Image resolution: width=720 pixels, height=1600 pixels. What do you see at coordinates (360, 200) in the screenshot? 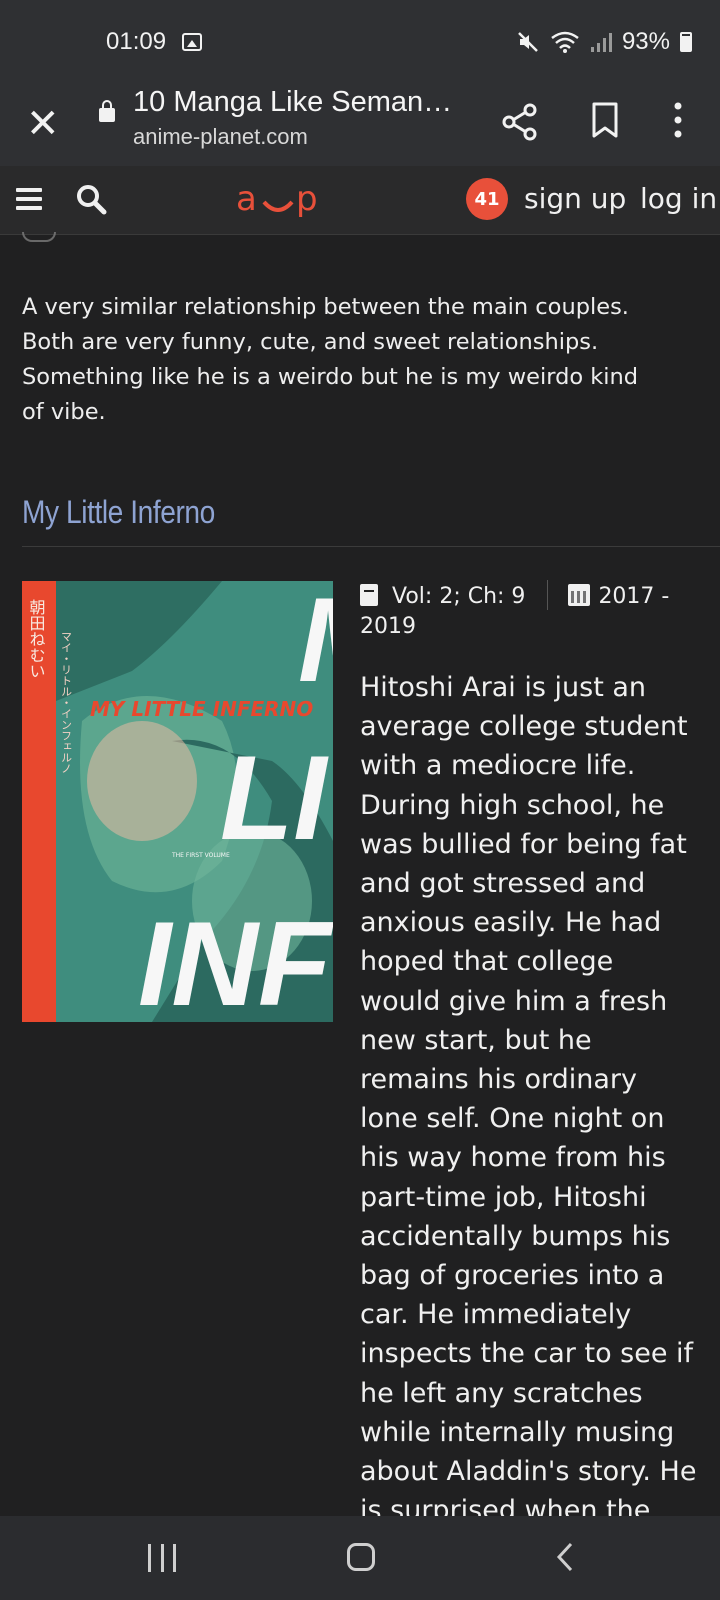
I see `site-header: a p 41 sign up log in` at bounding box center [360, 200].